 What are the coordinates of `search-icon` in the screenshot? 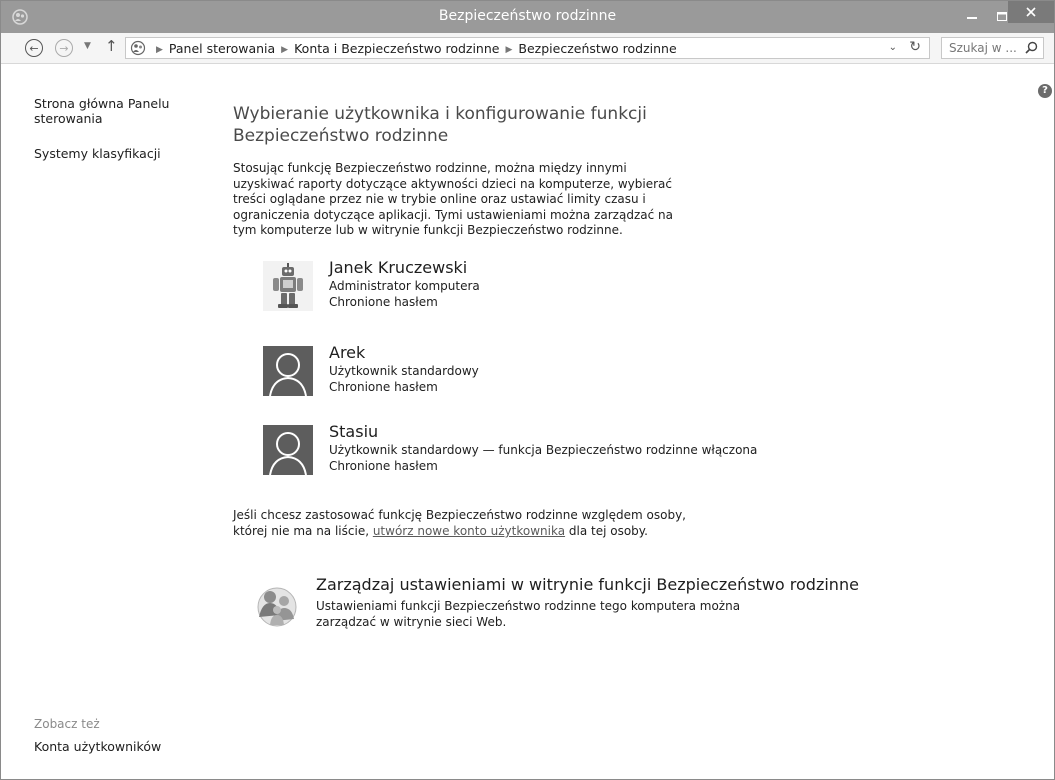 It's located at (1031, 47).